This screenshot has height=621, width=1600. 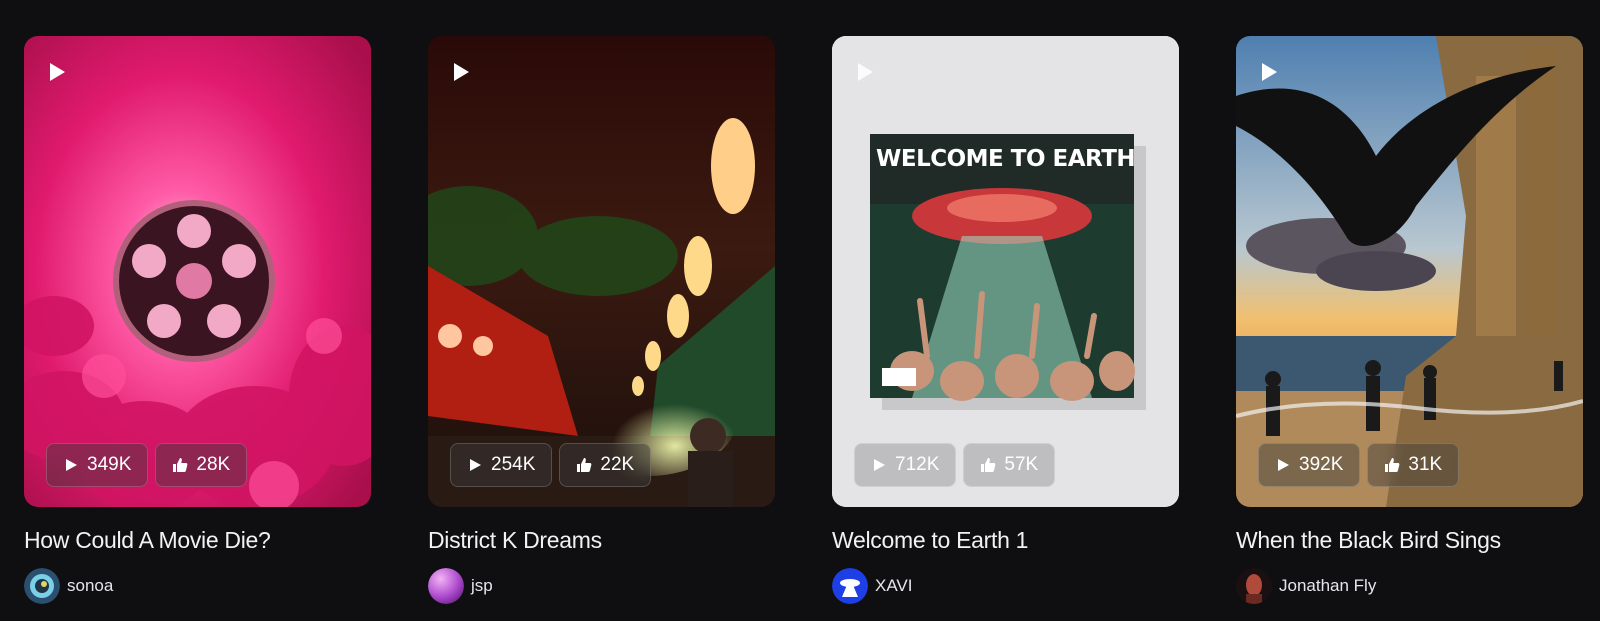 I want to click on author-row: sonoa, so click(x=197, y=586).